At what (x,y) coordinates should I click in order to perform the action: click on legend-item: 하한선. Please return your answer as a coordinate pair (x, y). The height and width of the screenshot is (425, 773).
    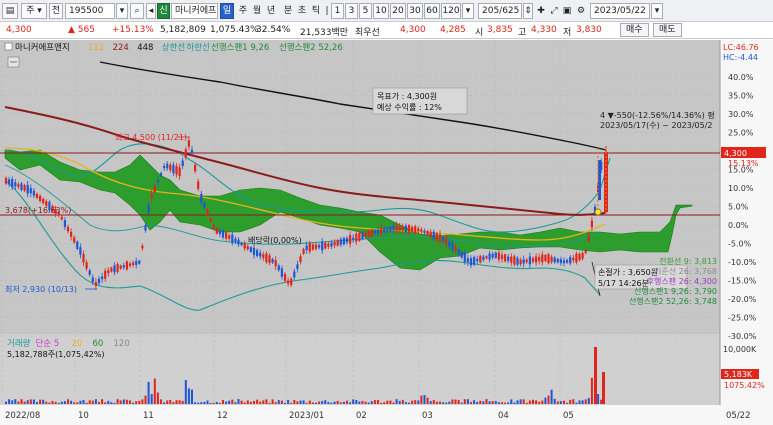
    Looking at the image, I should click on (197, 47).